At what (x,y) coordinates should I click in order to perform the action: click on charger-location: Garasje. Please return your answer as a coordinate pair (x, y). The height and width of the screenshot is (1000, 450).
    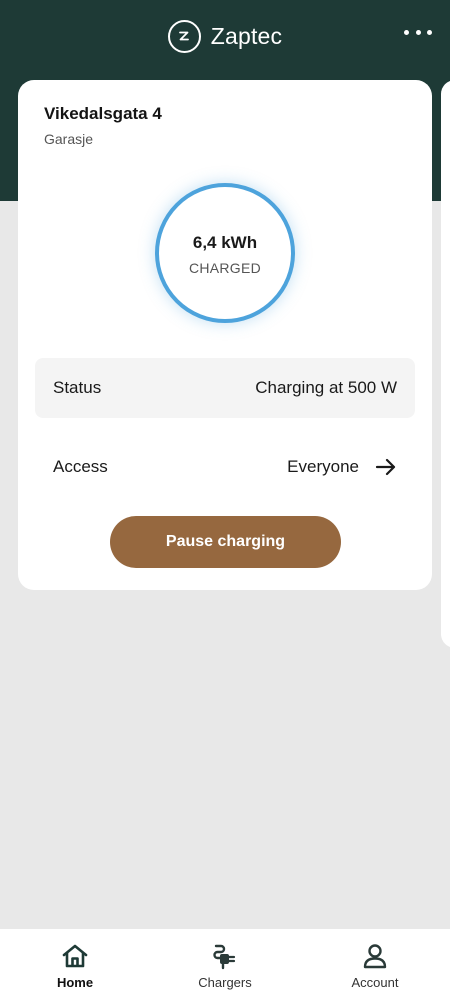
    Looking at the image, I should click on (69, 139).